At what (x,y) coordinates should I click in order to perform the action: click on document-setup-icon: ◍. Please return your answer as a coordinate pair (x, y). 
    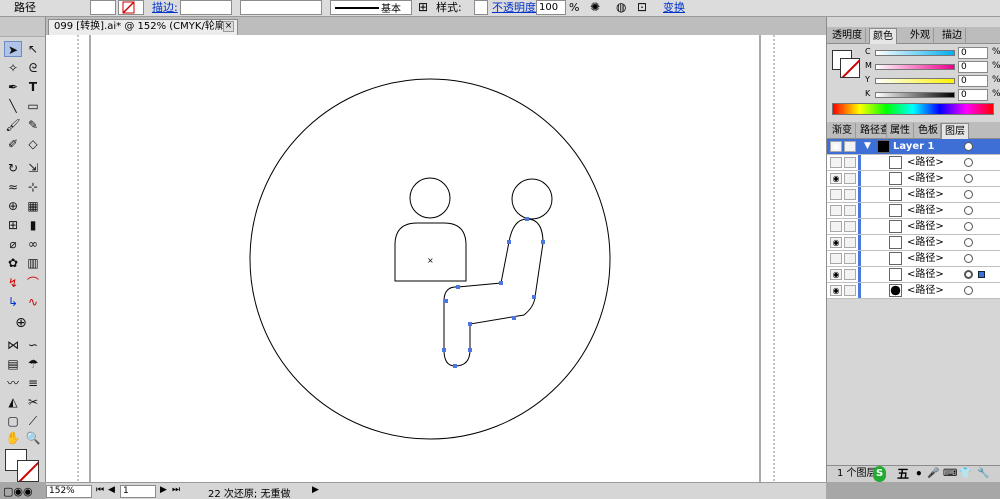
    Looking at the image, I should click on (621, 8).